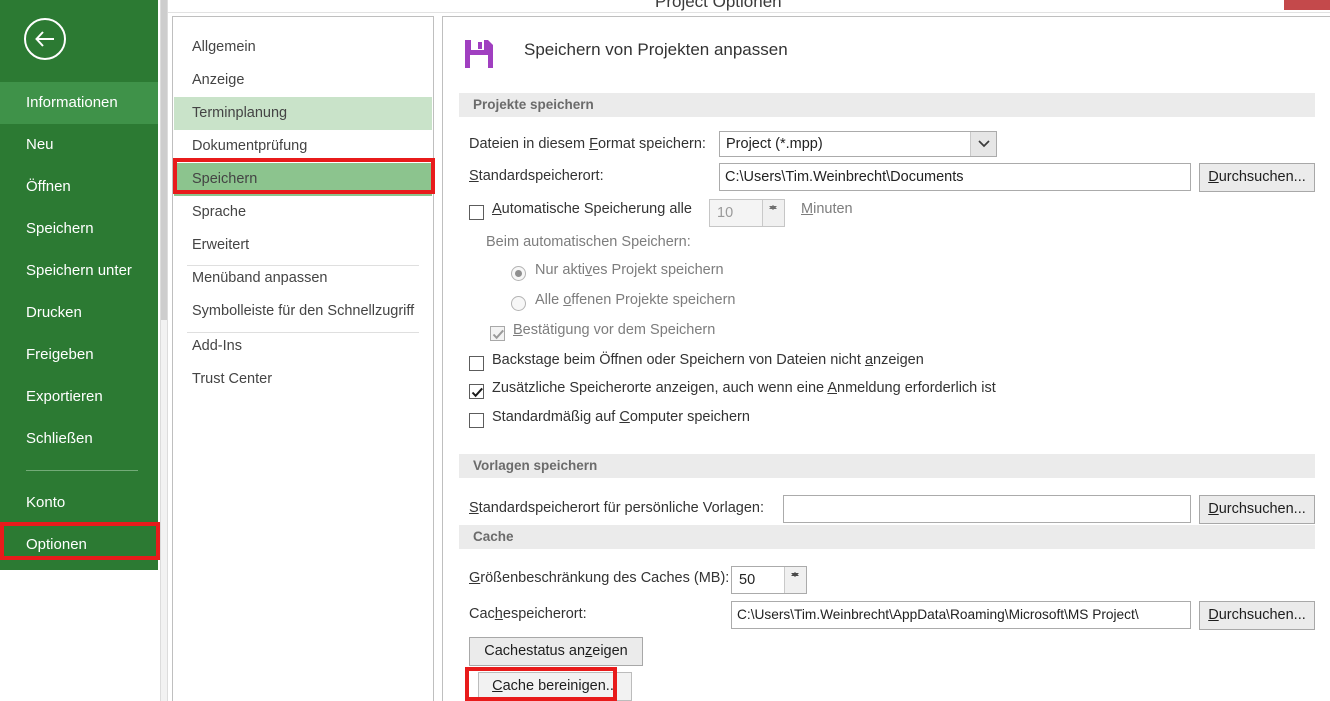 This screenshot has width=1330, height=701. What do you see at coordinates (718, 5) in the screenshot?
I see `dialog-title: Project Optionen` at bounding box center [718, 5].